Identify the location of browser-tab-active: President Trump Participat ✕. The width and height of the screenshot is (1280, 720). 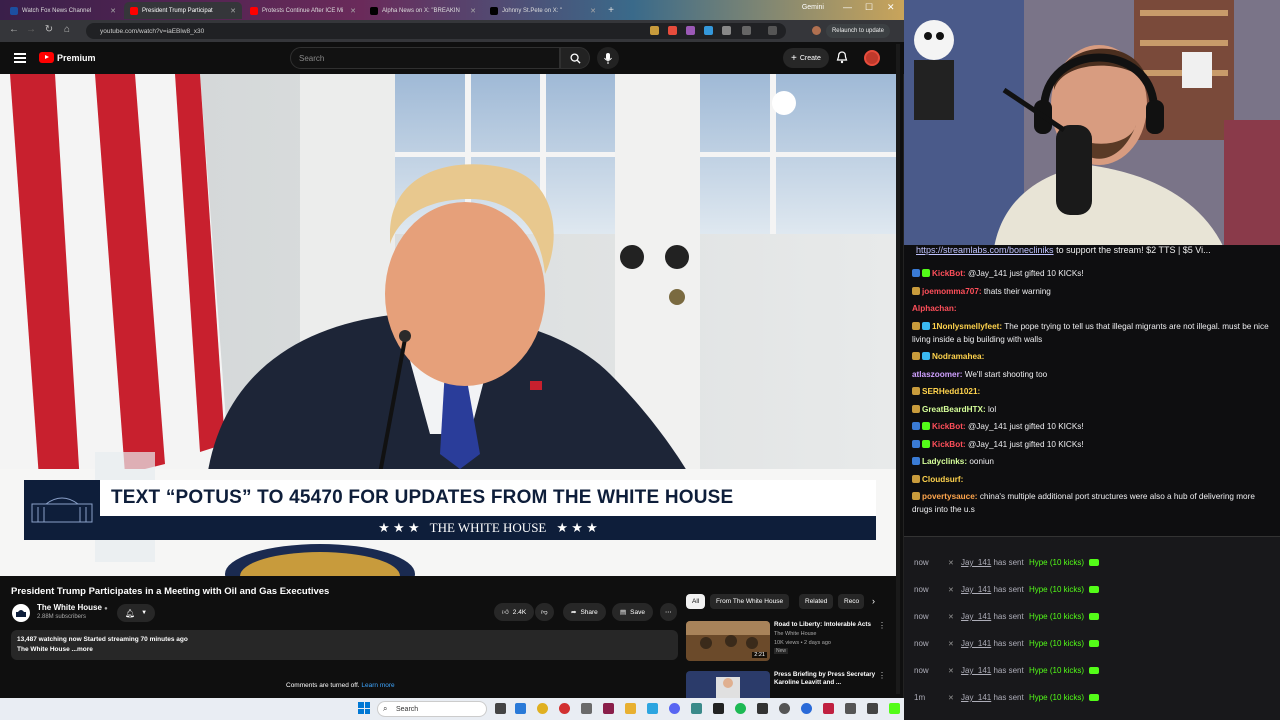
(183, 10).